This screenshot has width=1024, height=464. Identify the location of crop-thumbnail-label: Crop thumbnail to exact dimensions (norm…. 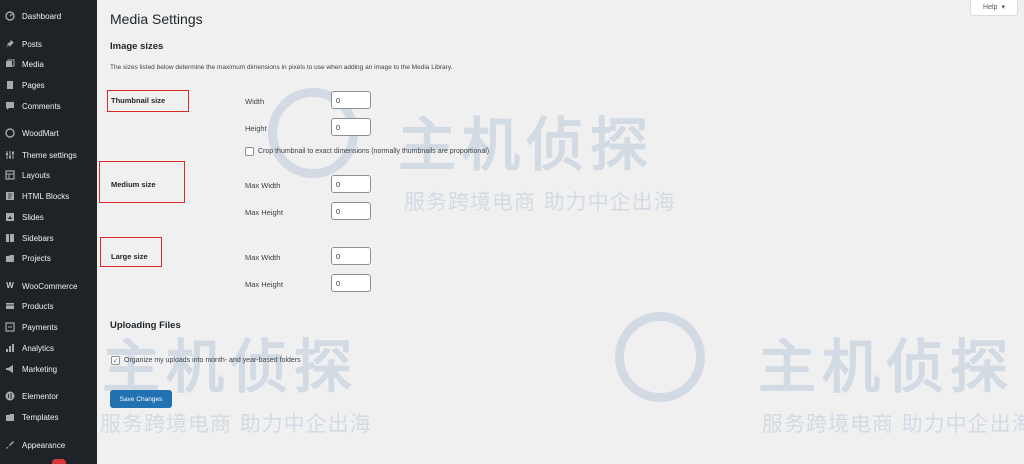
(374, 151).